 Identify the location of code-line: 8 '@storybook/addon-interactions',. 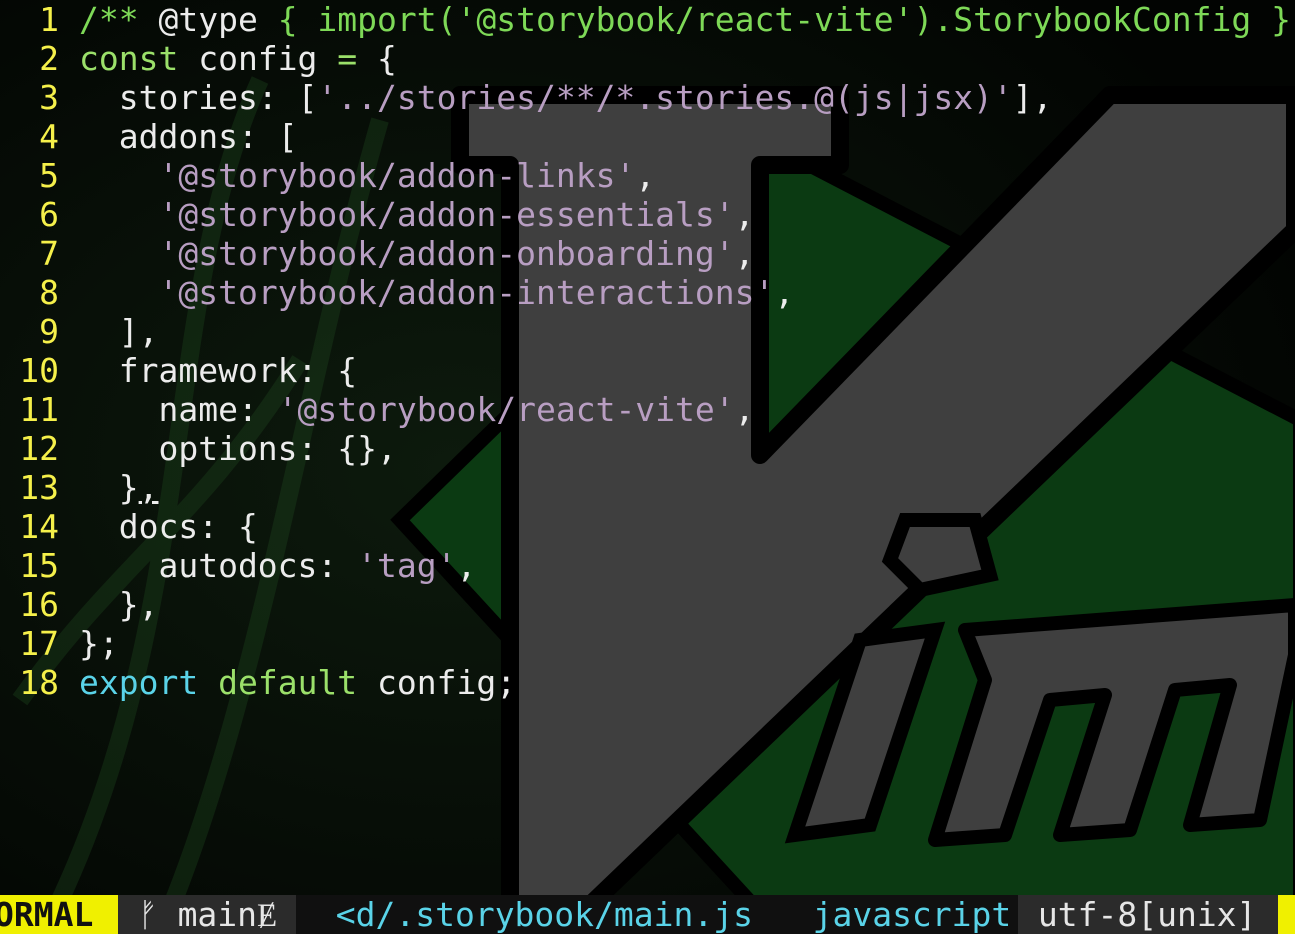
(397, 292).